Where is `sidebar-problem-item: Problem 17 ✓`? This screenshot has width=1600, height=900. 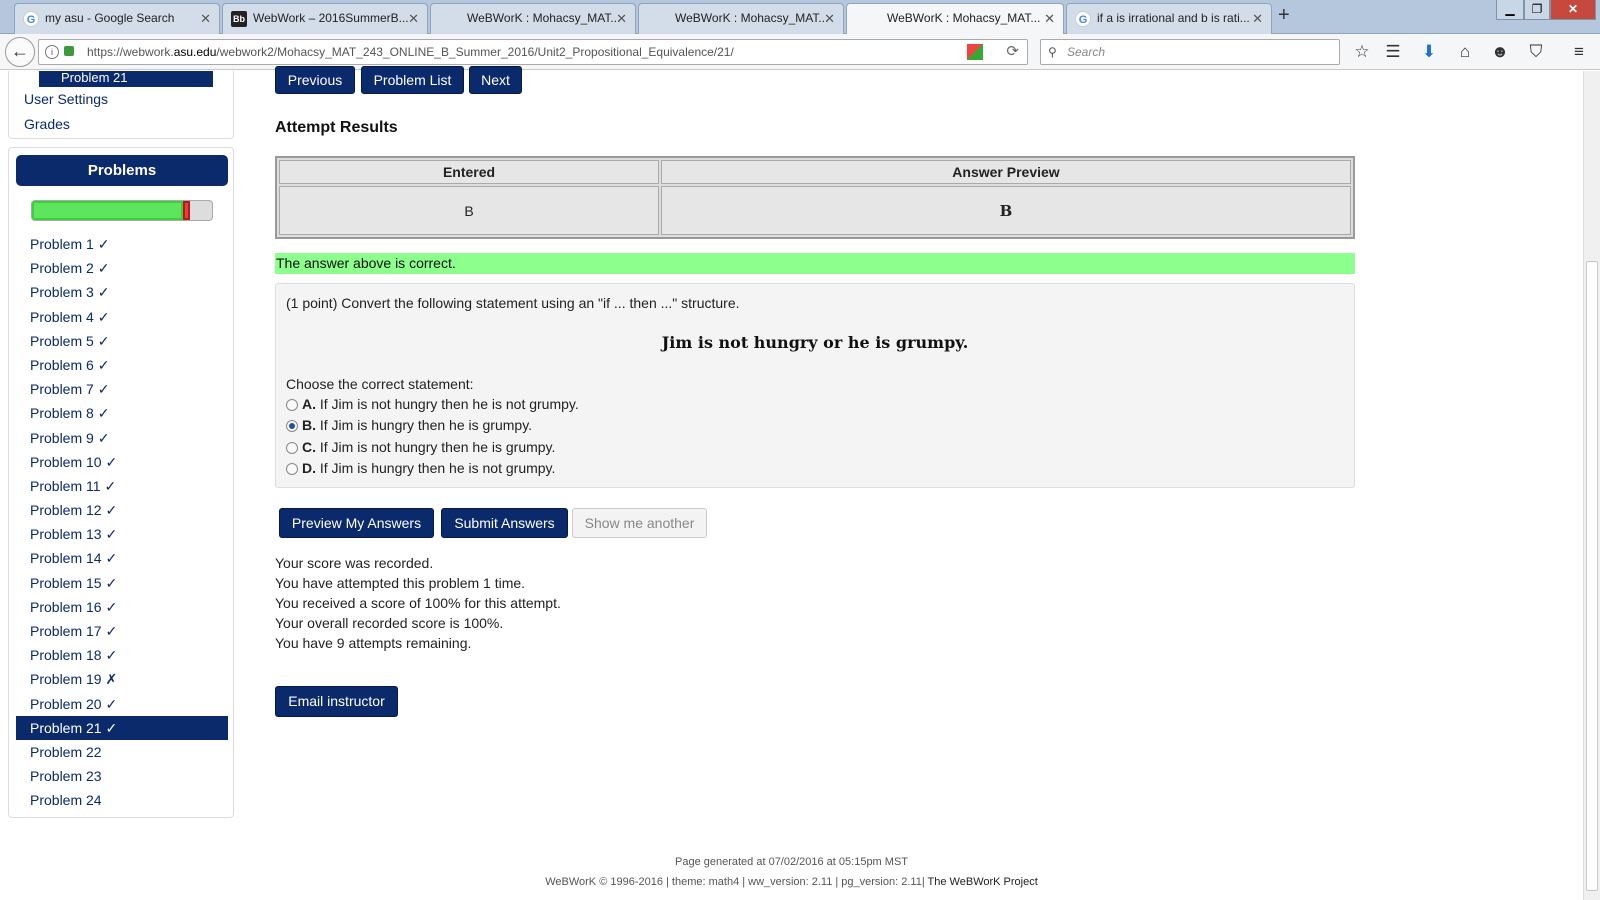
sidebar-problem-item: Problem 17 ✓ is located at coordinates (122, 631).